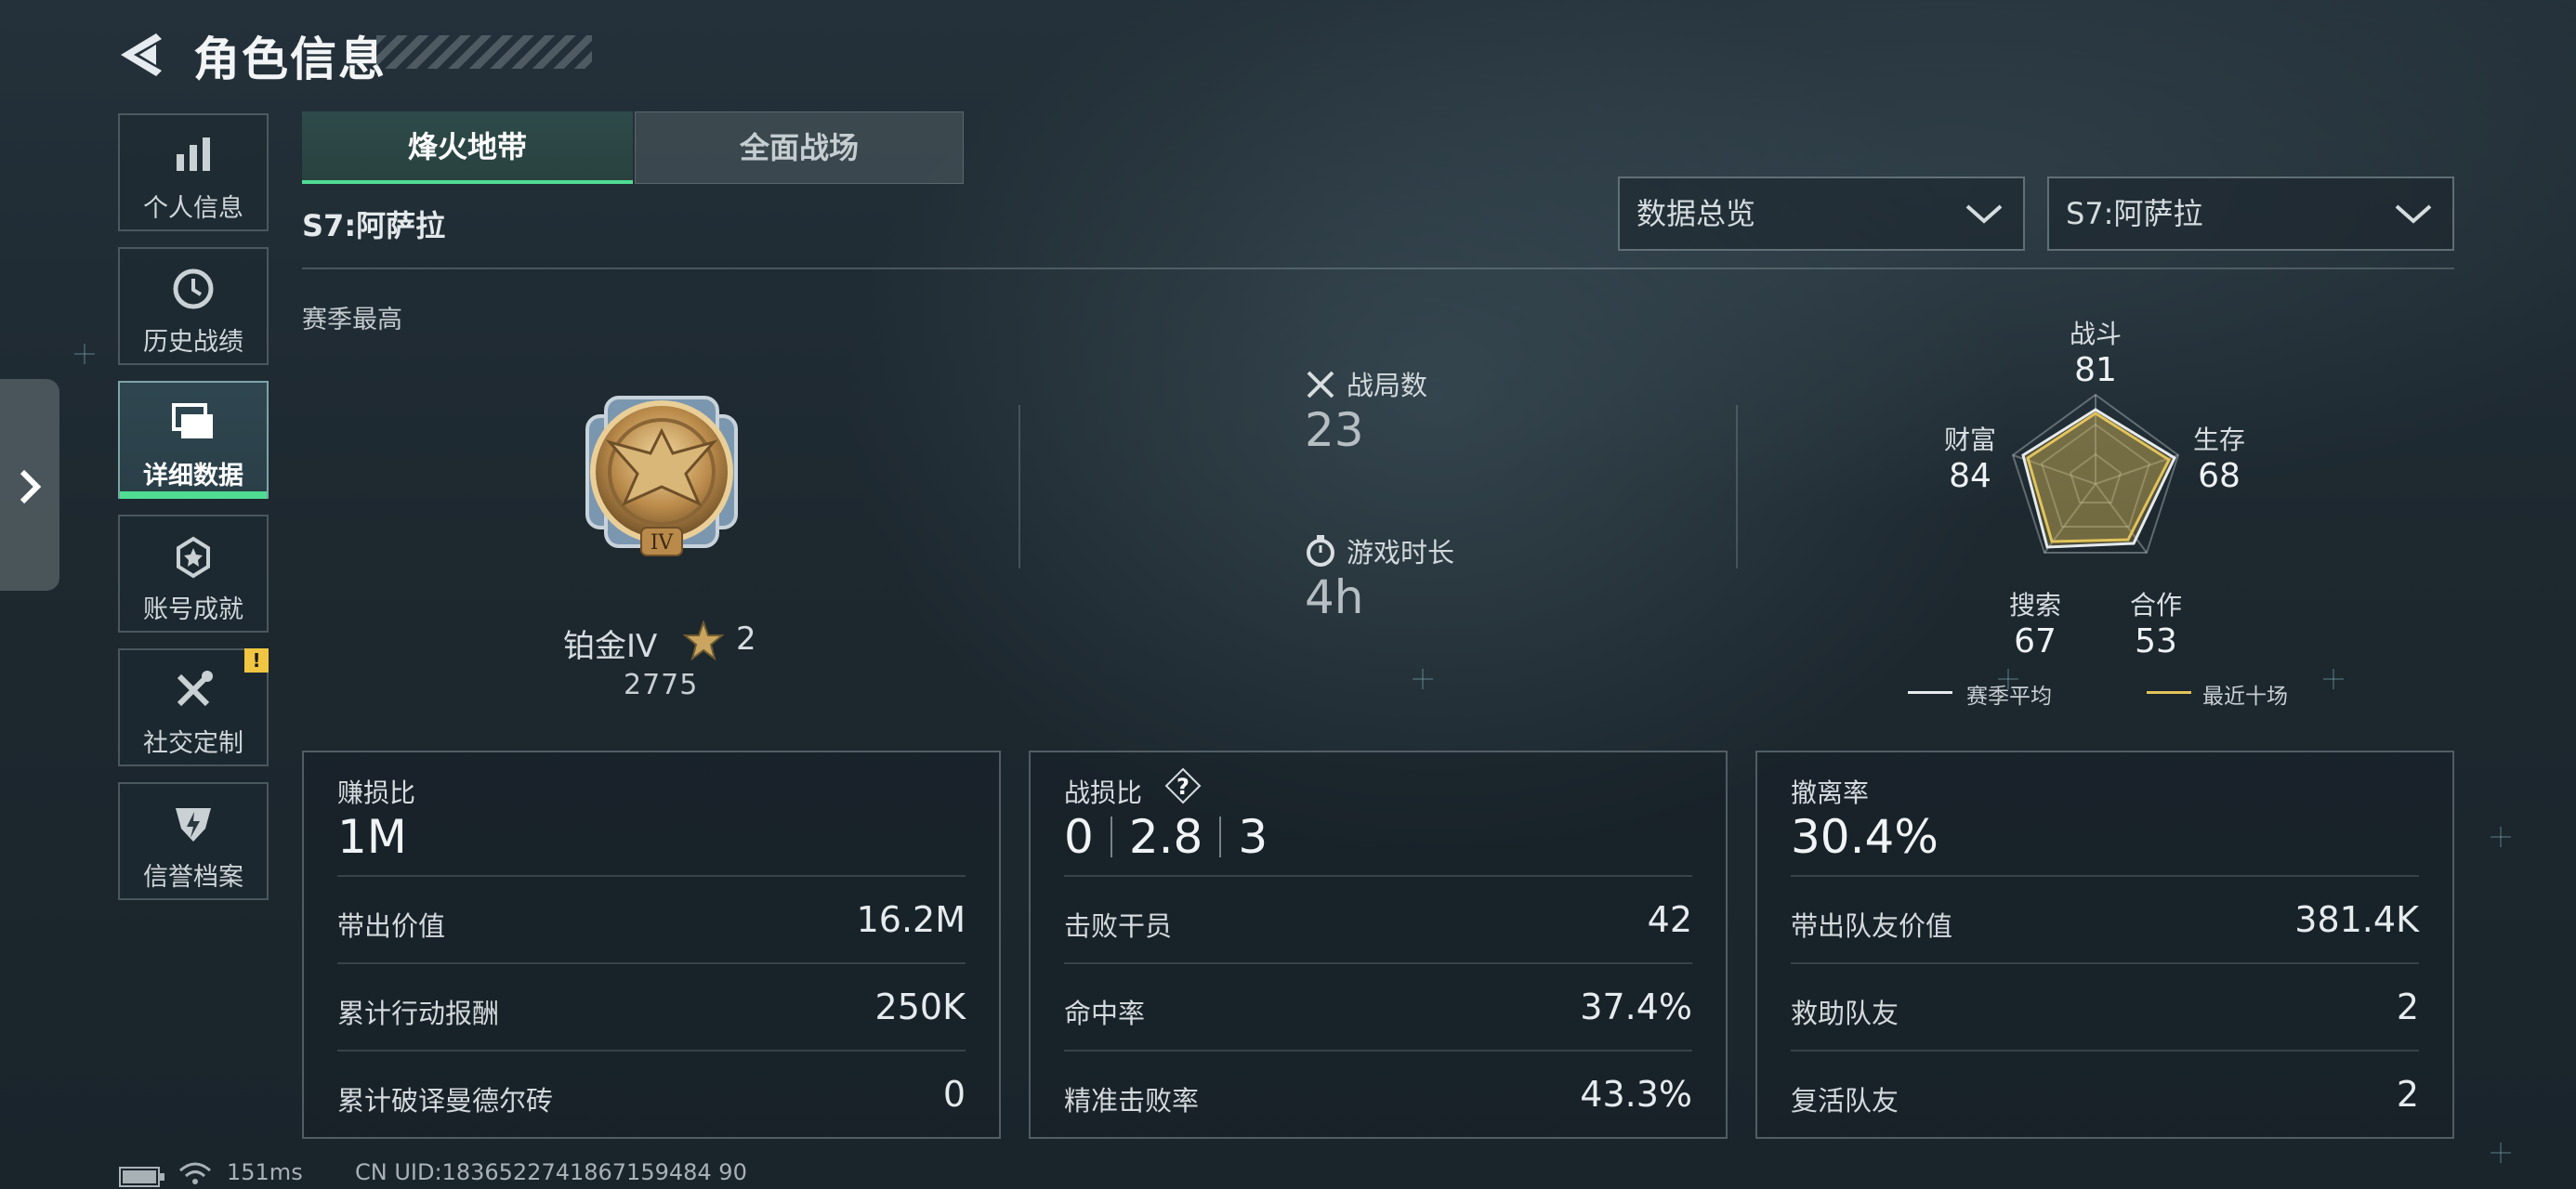 Image resolution: width=2576 pixels, height=1189 pixels. I want to click on title-decoration, so click(484, 52).